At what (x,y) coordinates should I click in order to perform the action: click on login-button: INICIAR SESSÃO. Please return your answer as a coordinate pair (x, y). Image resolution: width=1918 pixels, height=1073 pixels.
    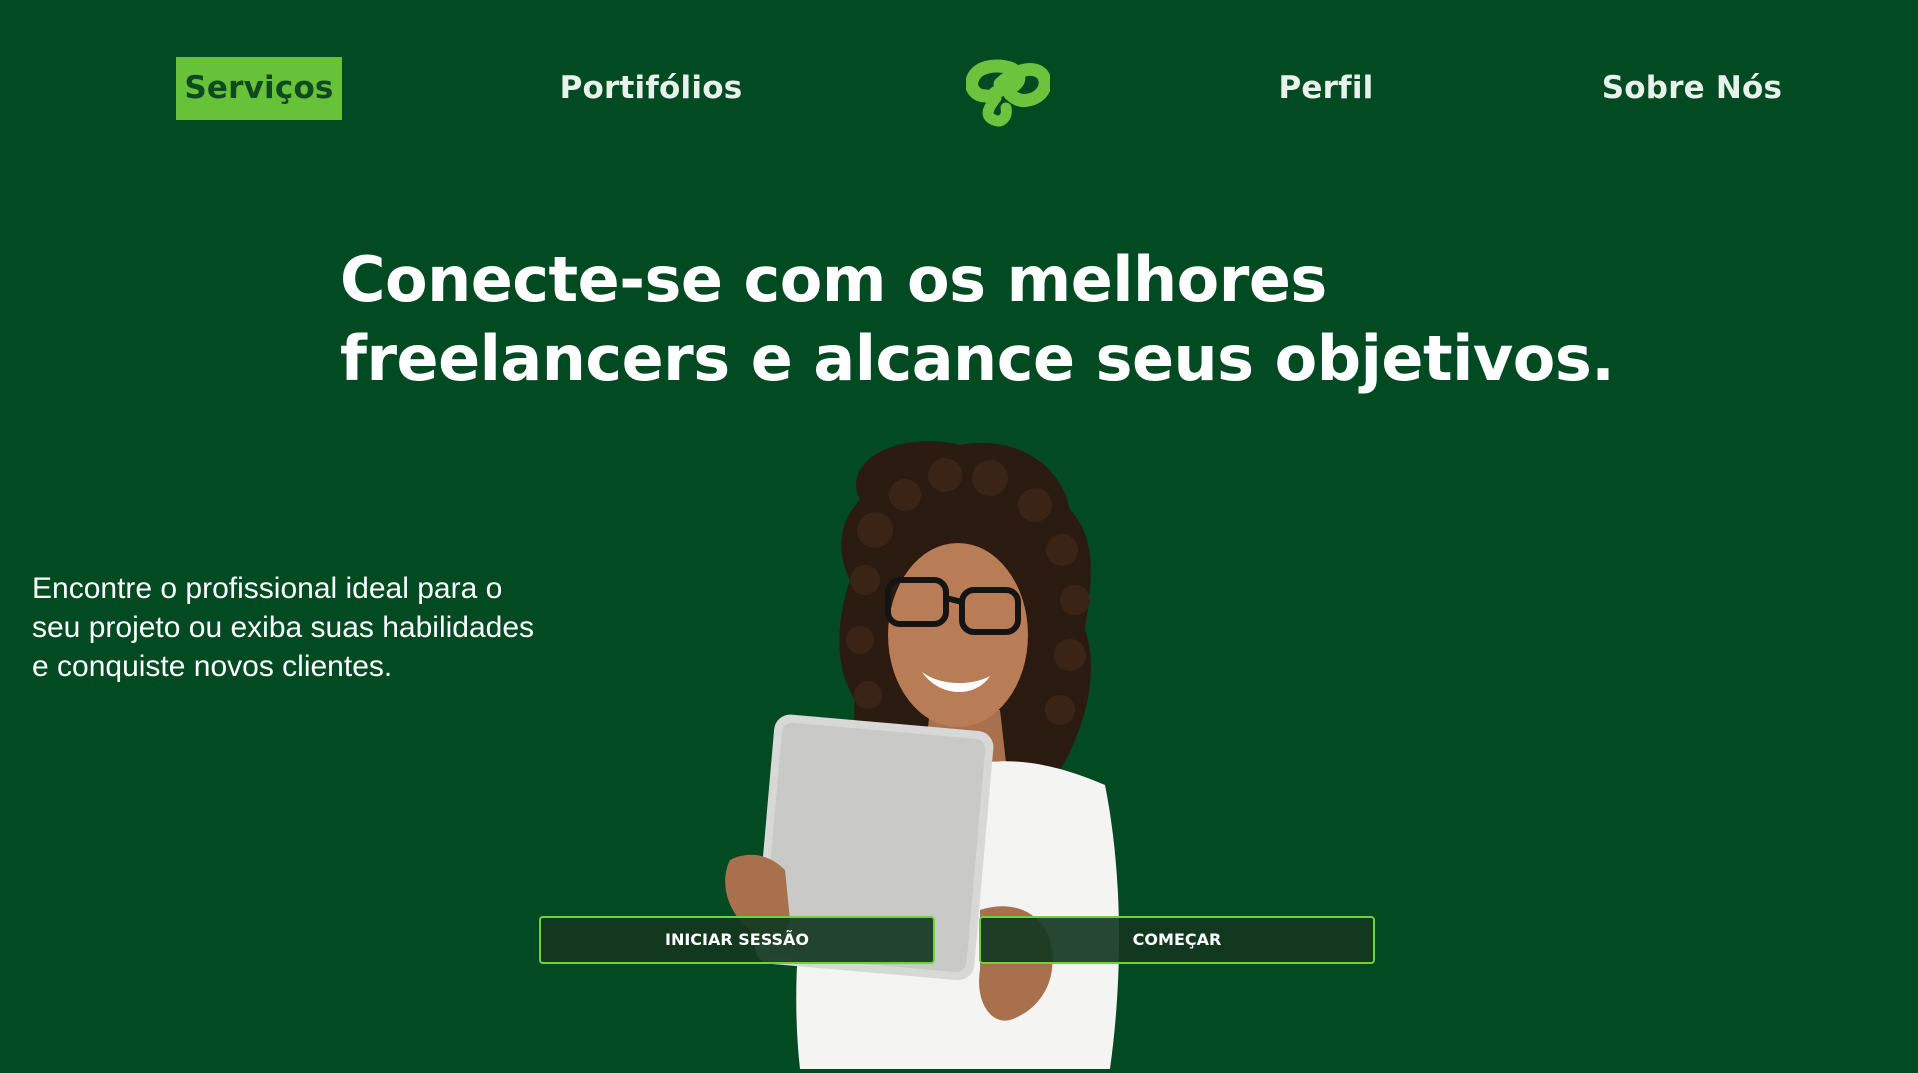
    Looking at the image, I should click on (737, 940).